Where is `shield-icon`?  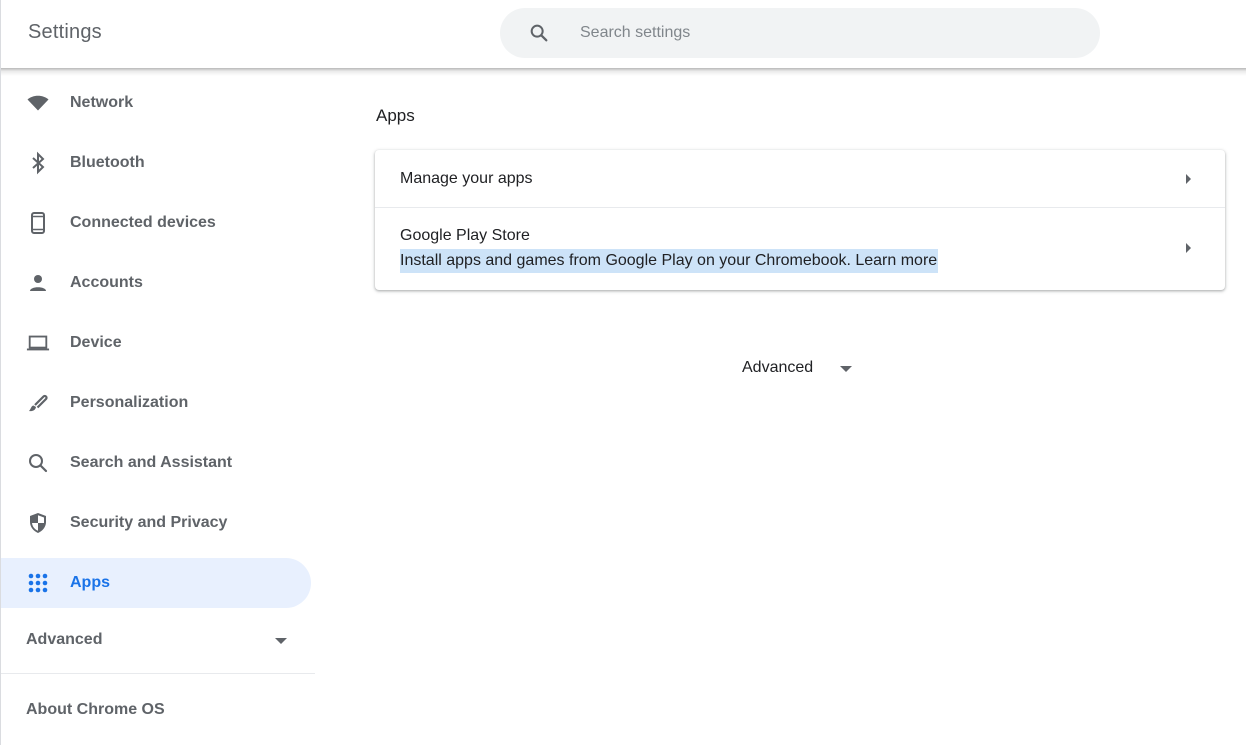
shield-icon is located at coordinates (38, 523).